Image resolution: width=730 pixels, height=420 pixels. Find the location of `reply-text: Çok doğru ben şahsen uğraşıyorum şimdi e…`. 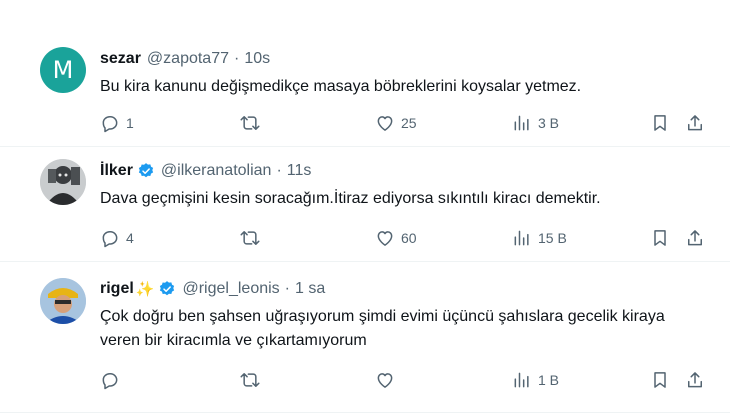

reply-text: Çok doğru ben şahsen uğraşıyorum şimdi e… is located at coordinates (382, 328).